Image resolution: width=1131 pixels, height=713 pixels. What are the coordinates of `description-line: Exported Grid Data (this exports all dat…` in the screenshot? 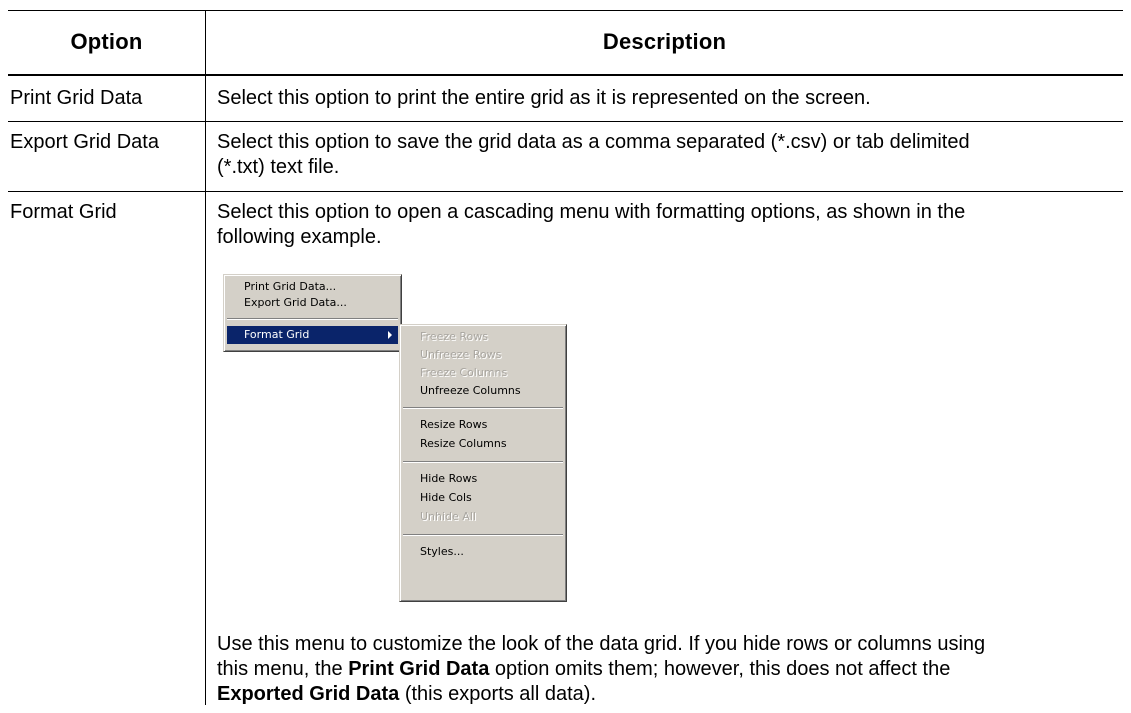 It's located at (666, 694).